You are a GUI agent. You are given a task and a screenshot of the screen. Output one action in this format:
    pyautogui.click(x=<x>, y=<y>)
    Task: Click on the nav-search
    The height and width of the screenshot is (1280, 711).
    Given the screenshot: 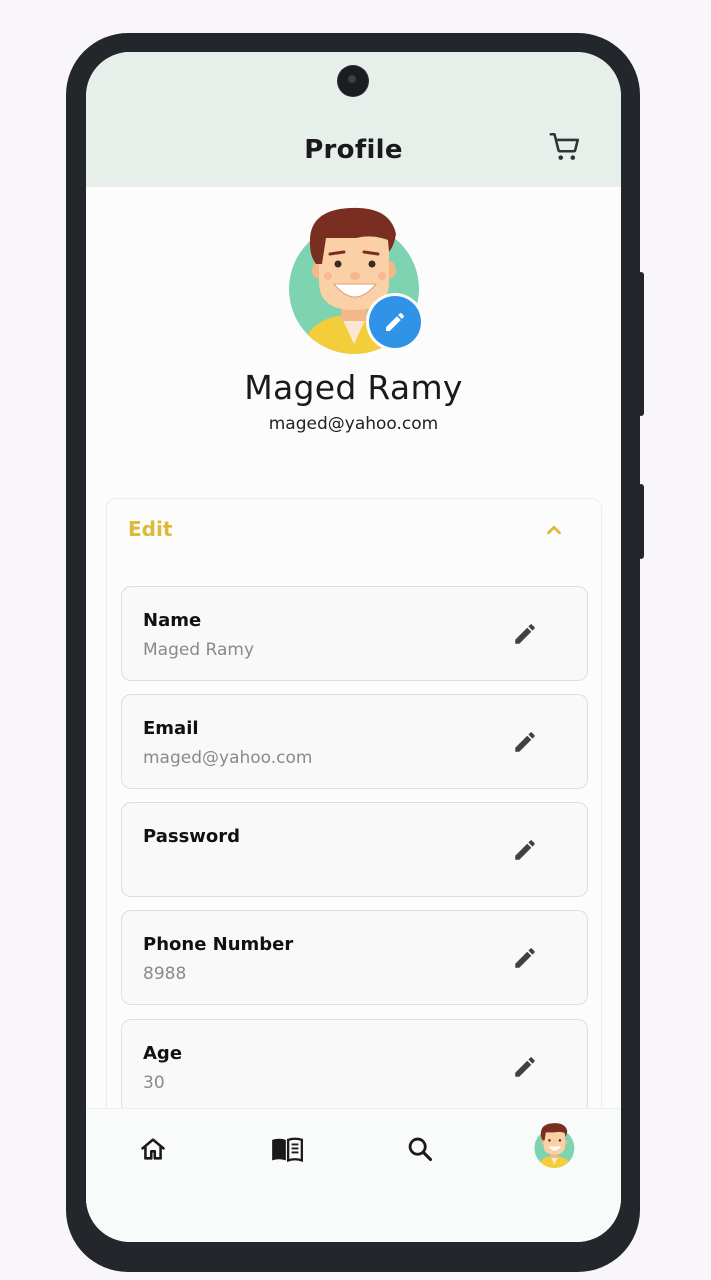 What is the action you would take?
    pyautogui.click(x=420, y=1149)
    